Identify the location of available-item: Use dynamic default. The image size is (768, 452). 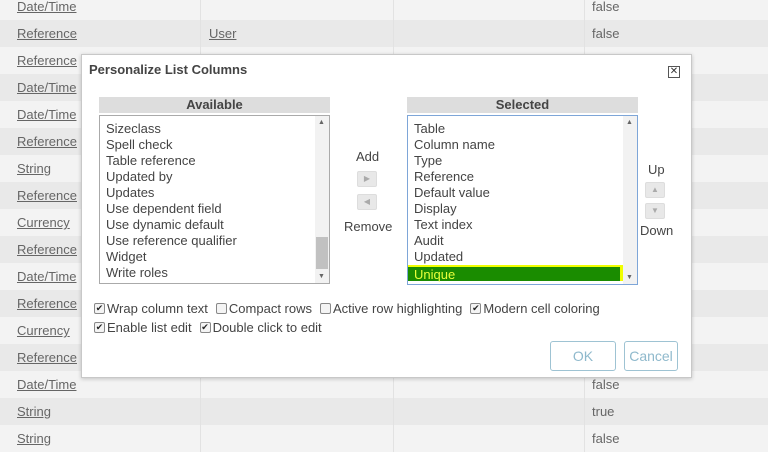
(214, 225).